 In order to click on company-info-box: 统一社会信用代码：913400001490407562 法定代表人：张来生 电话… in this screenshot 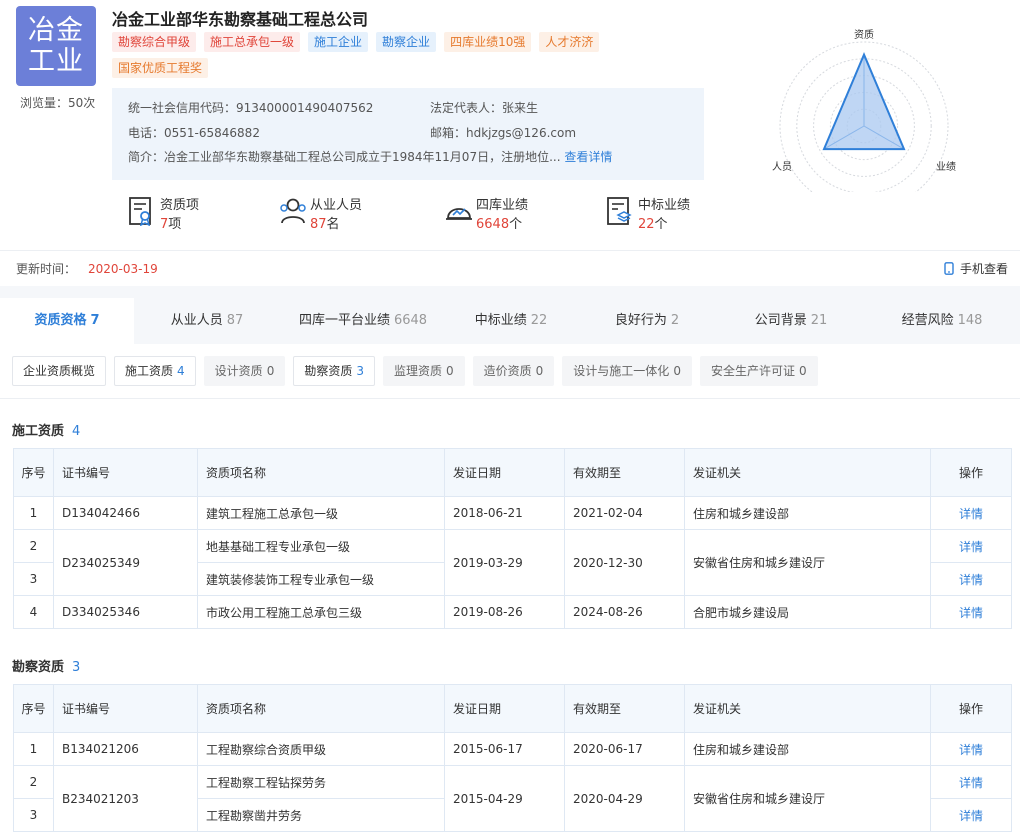, I will do `click(408, 134)`.